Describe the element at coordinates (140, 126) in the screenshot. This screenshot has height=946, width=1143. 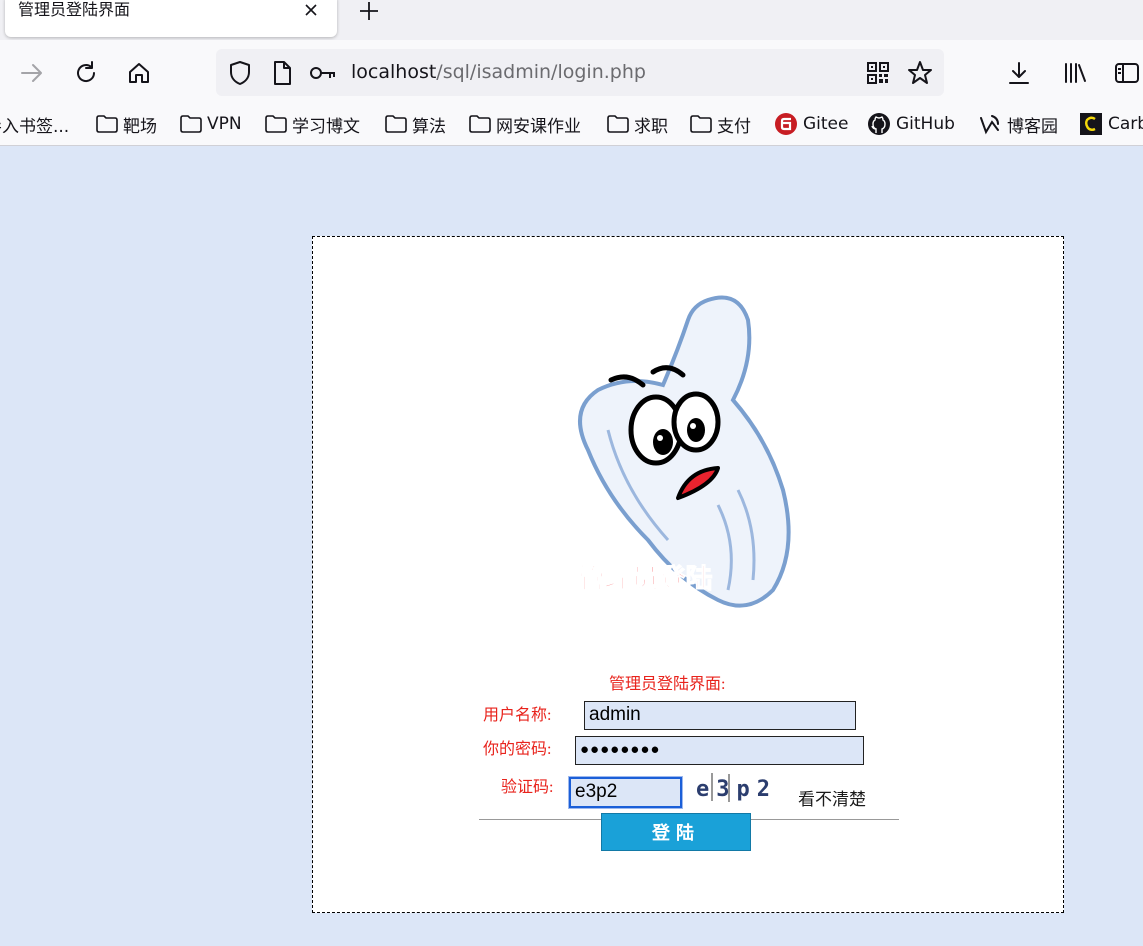
I see `bookmark-label: 靶场` at that location.